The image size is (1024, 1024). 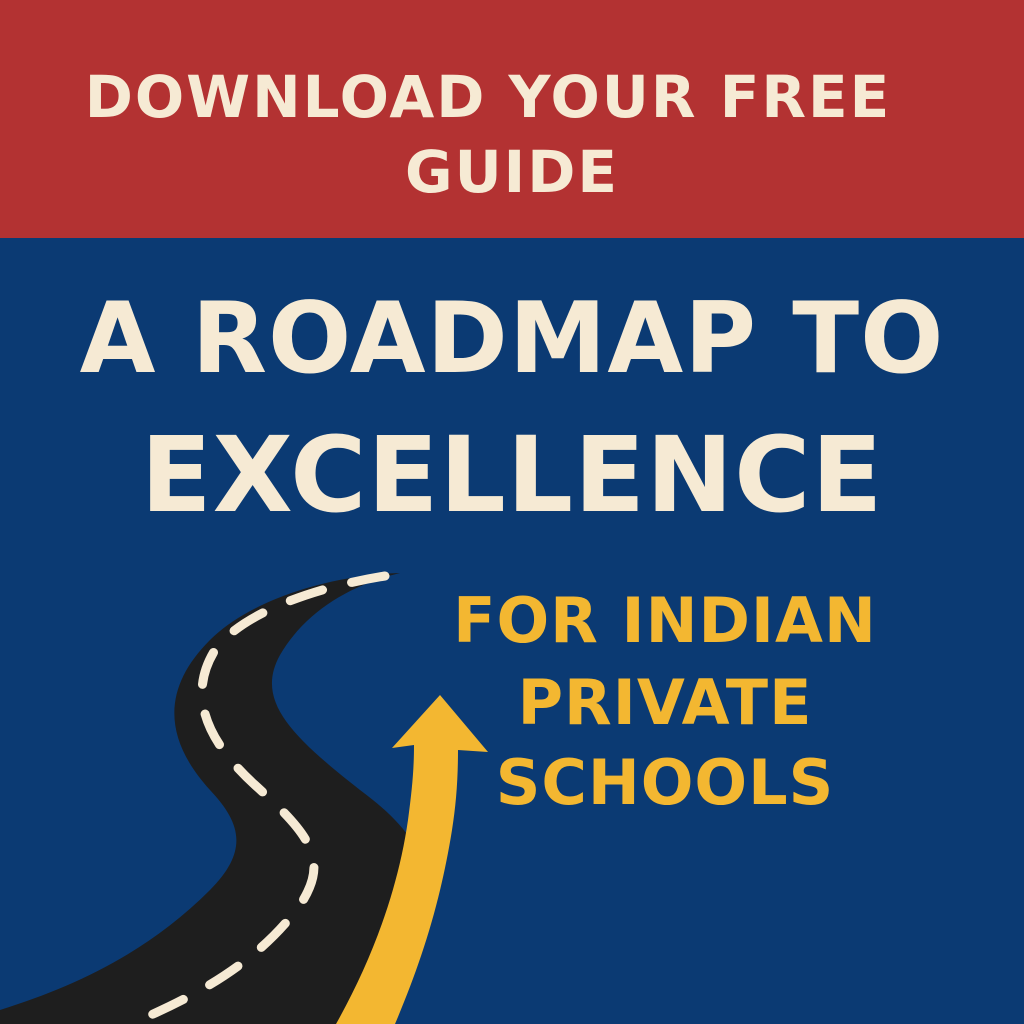 I want to click on subheading-line-1: FOR INDIAN, so click(x=665, y=620).